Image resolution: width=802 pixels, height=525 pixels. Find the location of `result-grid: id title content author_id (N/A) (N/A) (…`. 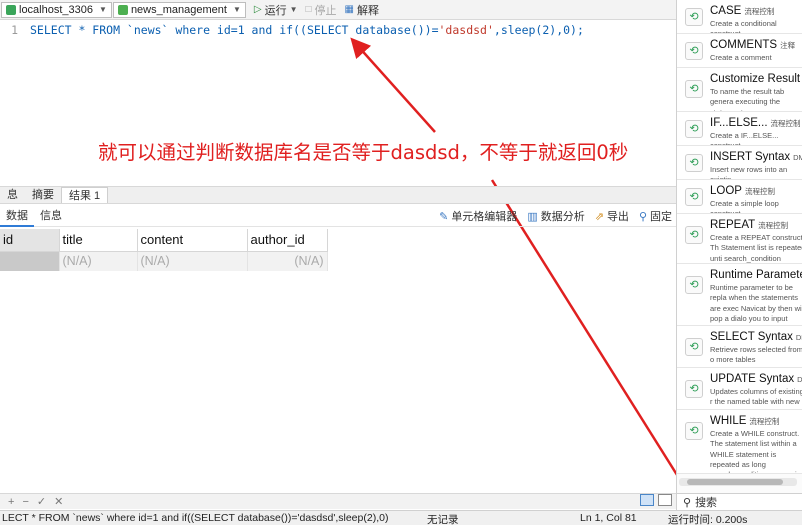

result-grid: id title content author_id (N/A) (N/A) (… is located at coordinates (164, 250).